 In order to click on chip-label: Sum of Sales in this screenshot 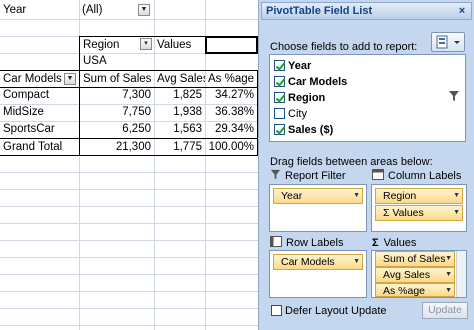, I will do `click(414, 259)`.